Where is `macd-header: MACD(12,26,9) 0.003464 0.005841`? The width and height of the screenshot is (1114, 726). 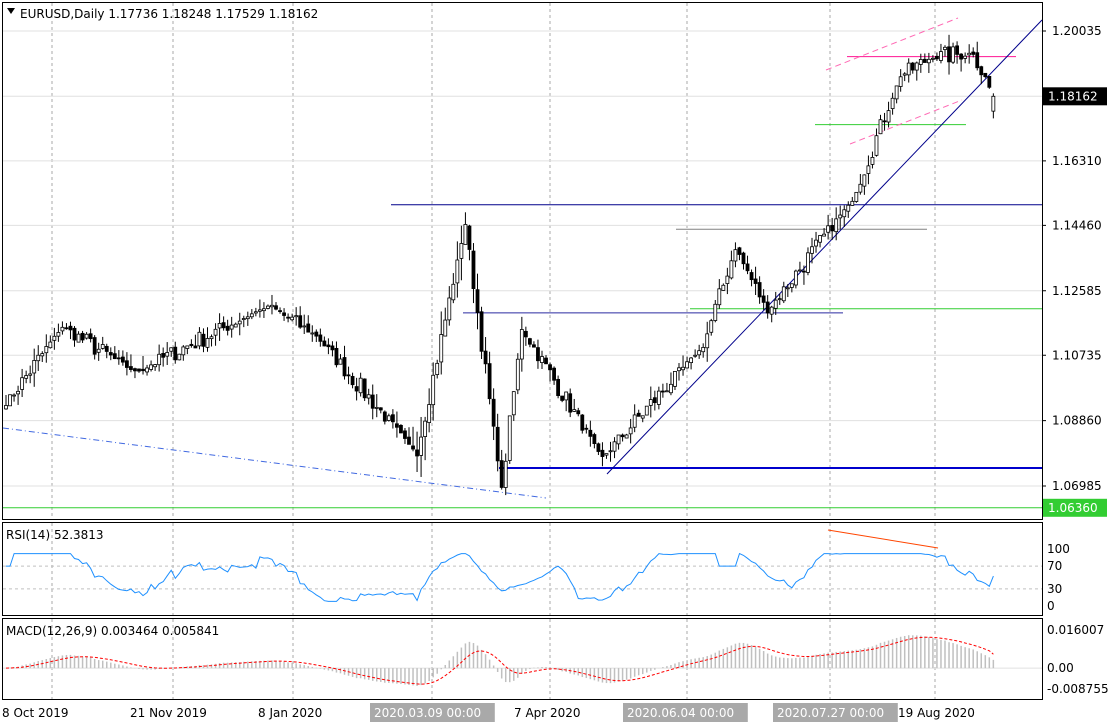
macd-header: MACD(12,26,9) 0.003464 0.005841 is located at coordinates (112, 631).